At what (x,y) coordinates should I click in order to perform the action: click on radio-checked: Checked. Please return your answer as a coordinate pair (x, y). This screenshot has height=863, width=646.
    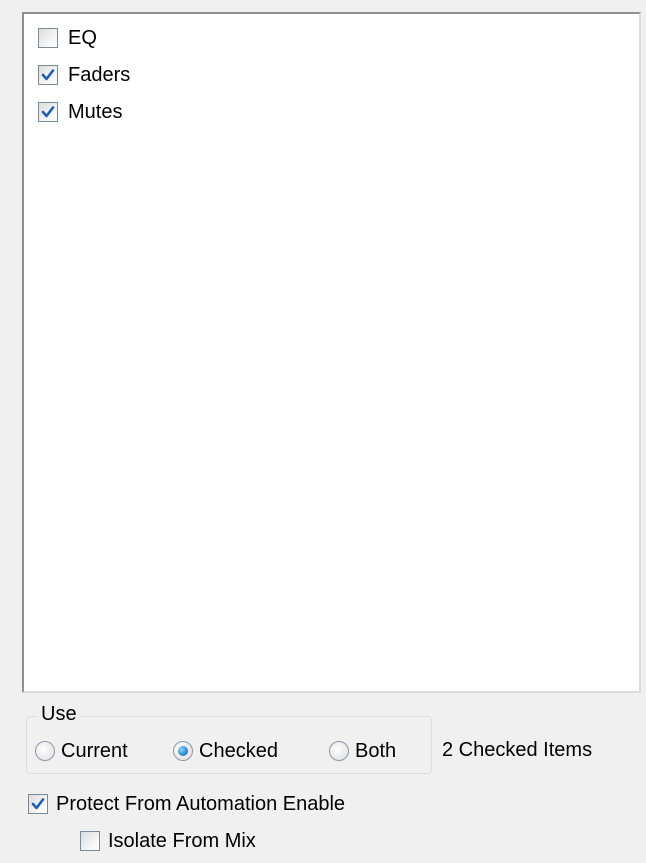
    Looking at the image, I should click on (225, 751).